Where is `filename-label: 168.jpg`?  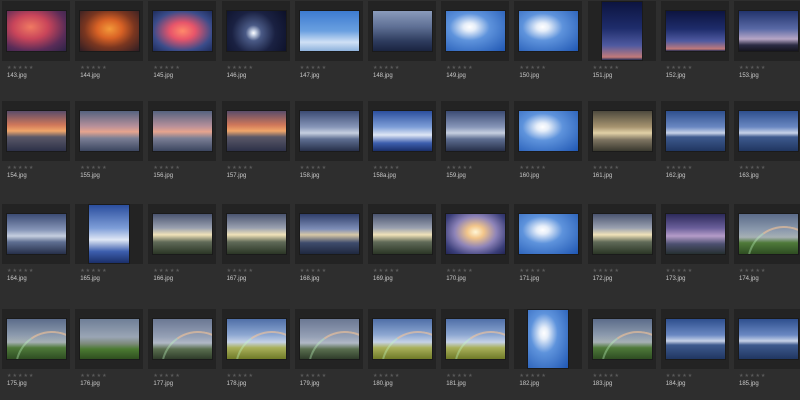
filename-label: 168.jpg is located at coordinates (309, 279).